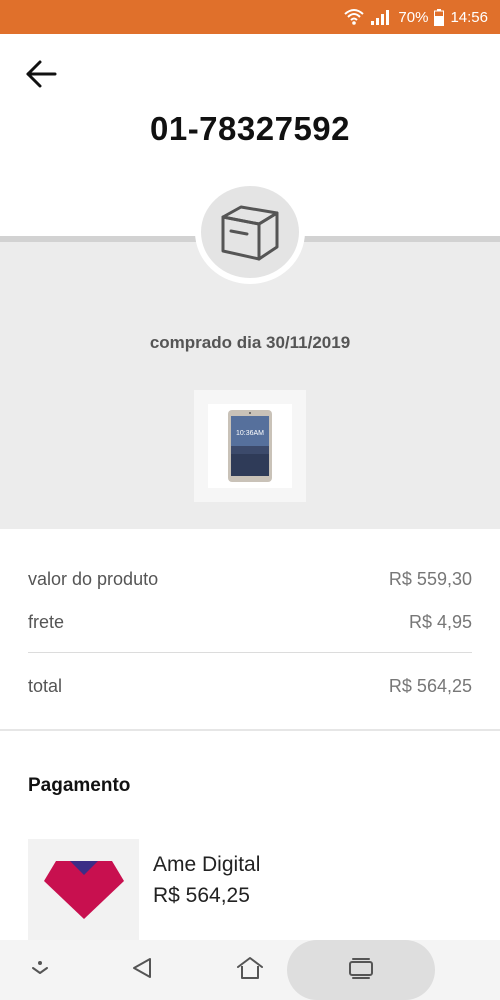 The height and width of the screenshot is (1000, 500). What do you see at coordinates (250, 342) in the screenshot?
I see `purchase-date: comprado dia 30/11/2019` at bounding box center [250, 342].